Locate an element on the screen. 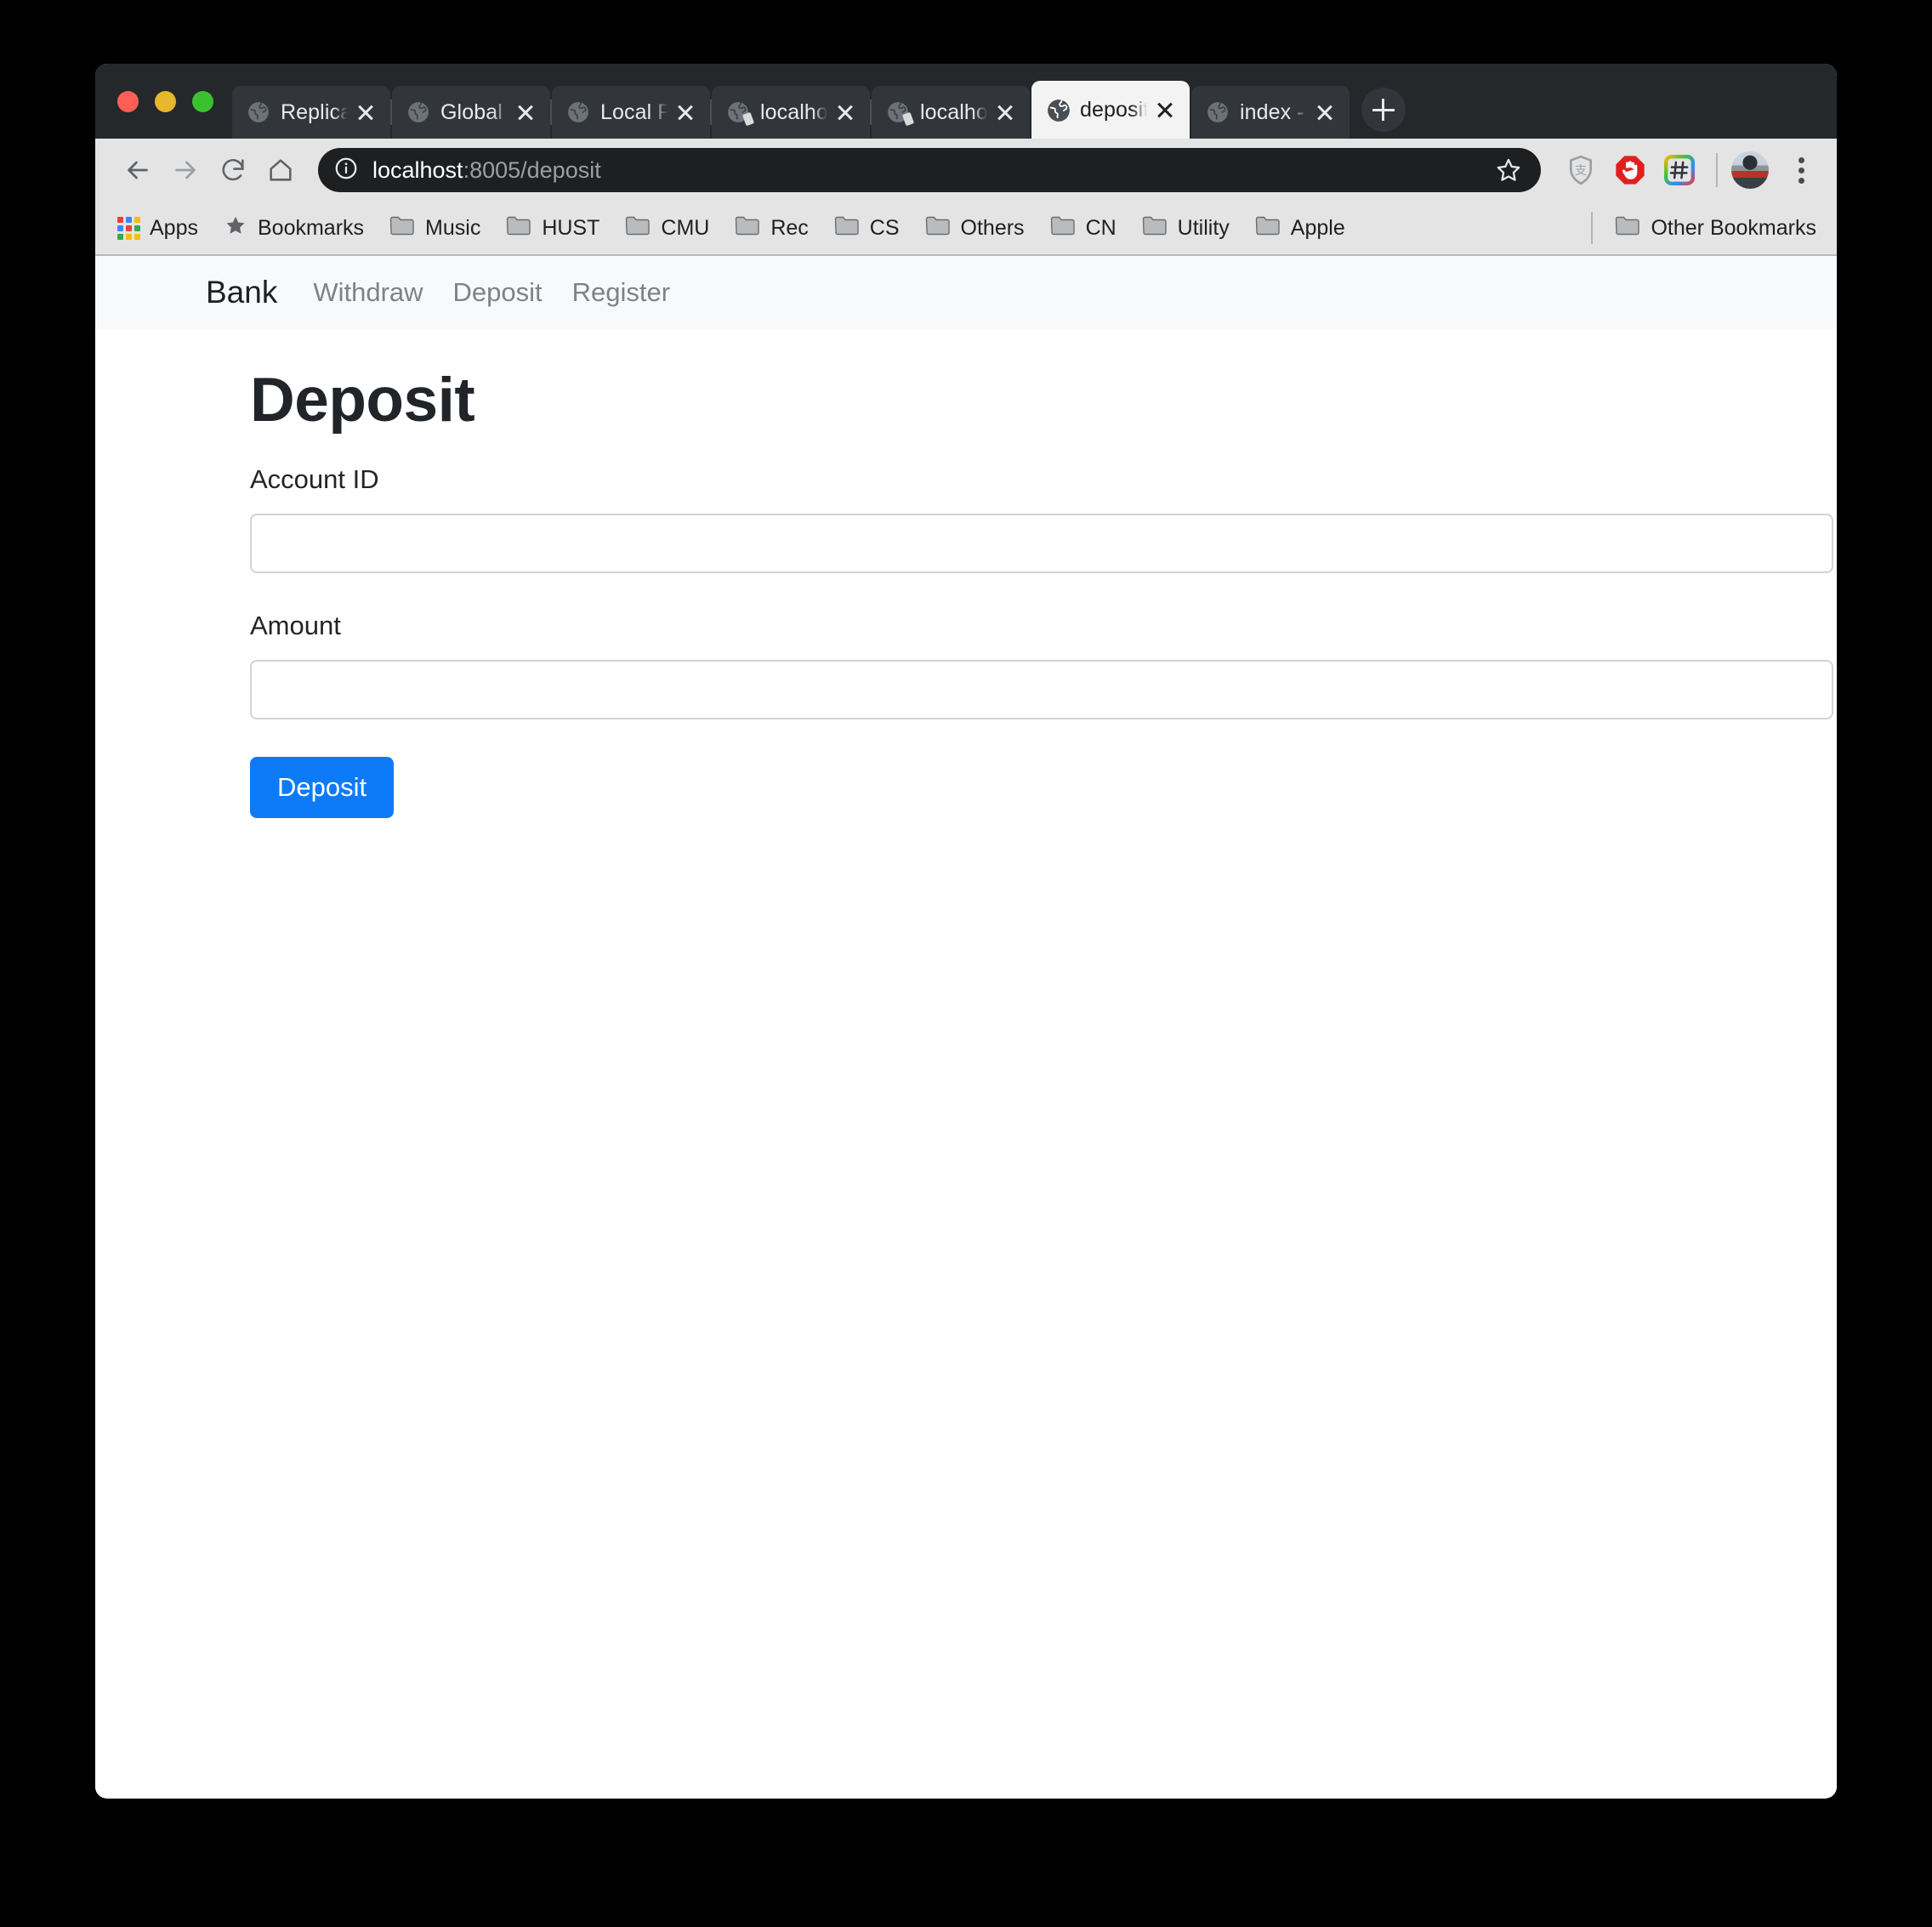 This screenshot has width=1932, height=1927. alipay-shield-icon: 支 is located at coordinates (1580, 170).